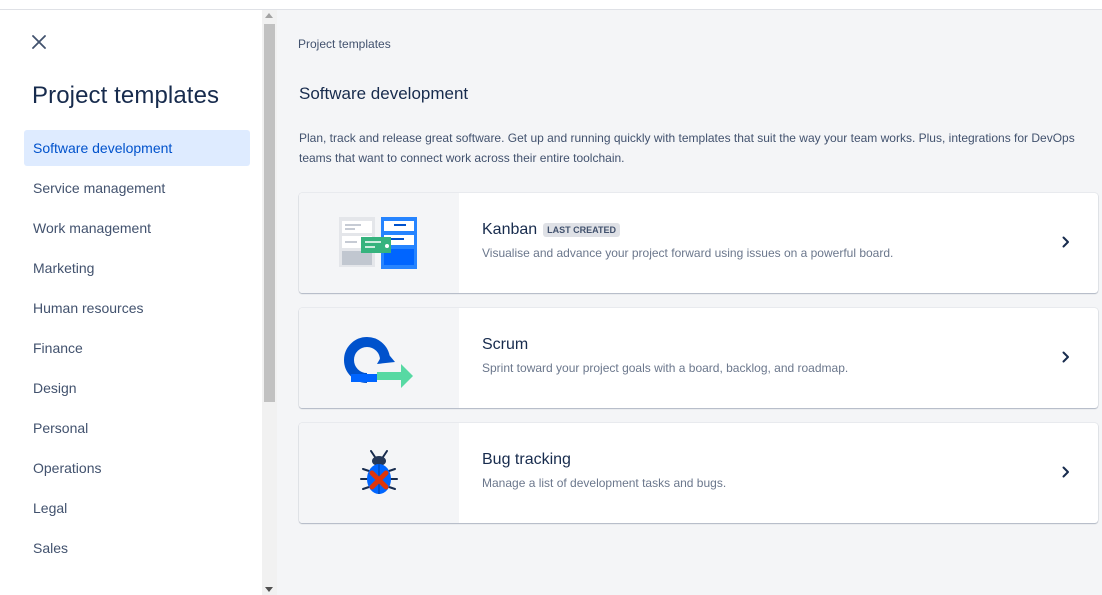 This screenshot has height=595, width=1102. Describe the element at coordinates (510, 229) in the screenshot. I see `card-title: Kanban` at that location.